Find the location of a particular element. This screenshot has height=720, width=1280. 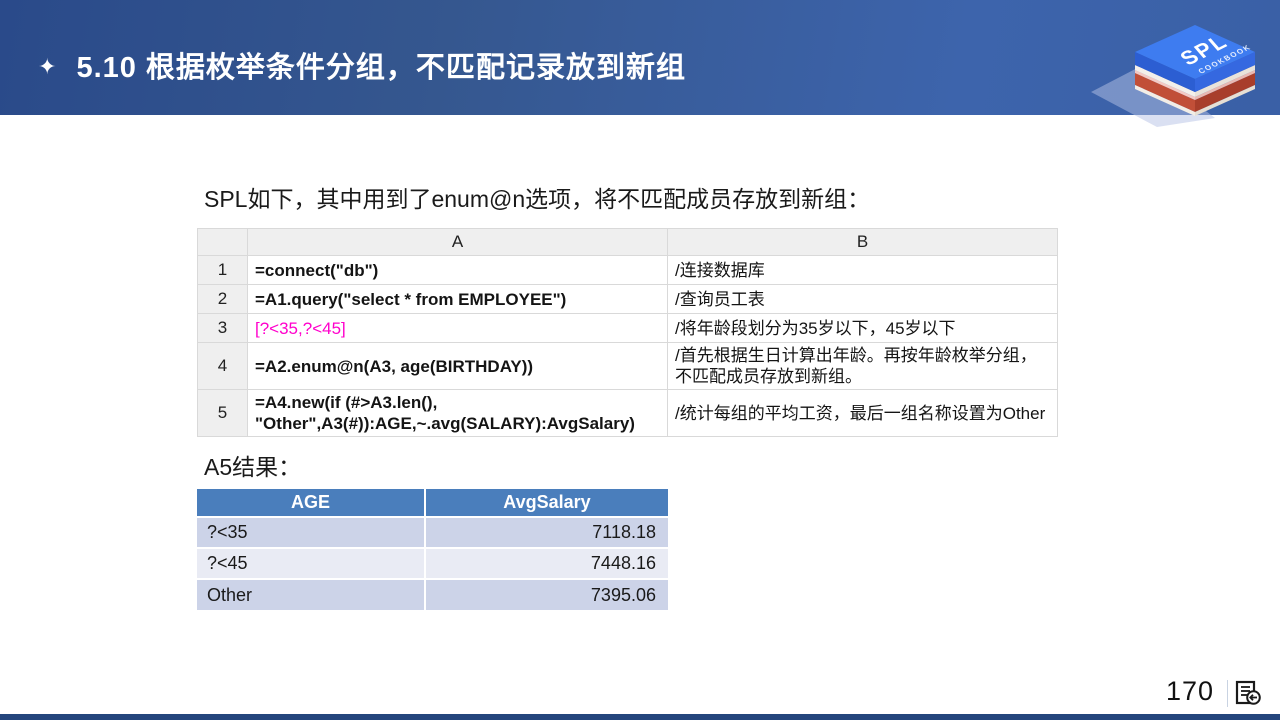

return-to-contents-icon is located at coordinates (1248, 693).